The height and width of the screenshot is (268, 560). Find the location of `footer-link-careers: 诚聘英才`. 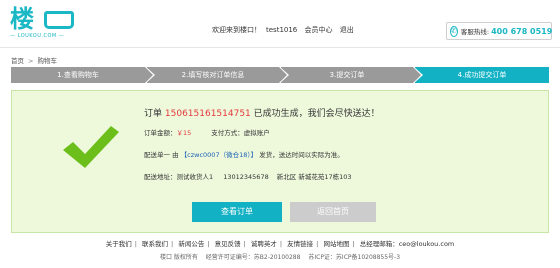

footer-link-careers: 诚聘英才 is located at coordinates (264, 244).